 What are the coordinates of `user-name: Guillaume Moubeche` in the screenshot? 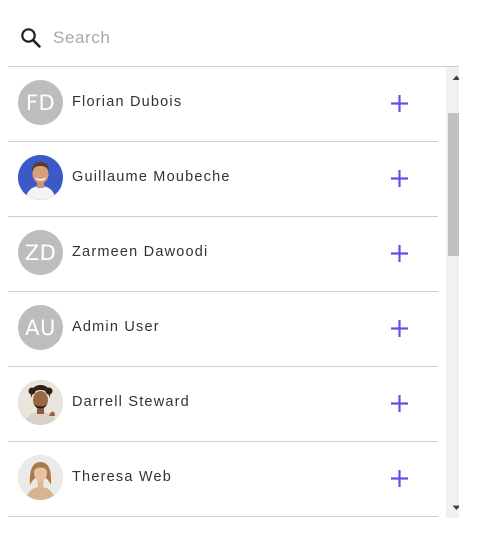 It's located at (151, 177).